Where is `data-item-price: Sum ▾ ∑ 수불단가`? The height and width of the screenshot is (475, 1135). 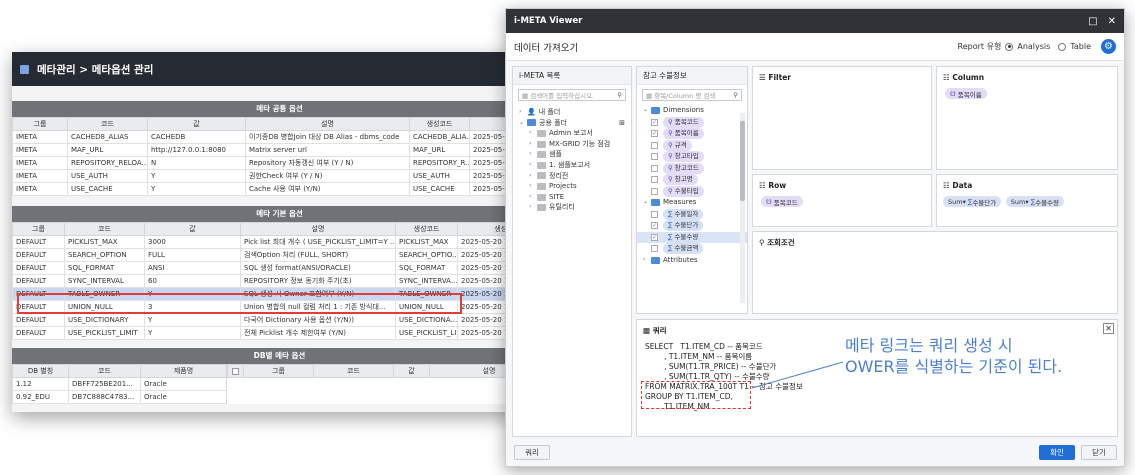 data-item-price: Sum ▾ ∑ 수불단가 is located at coordinates (972, 201).